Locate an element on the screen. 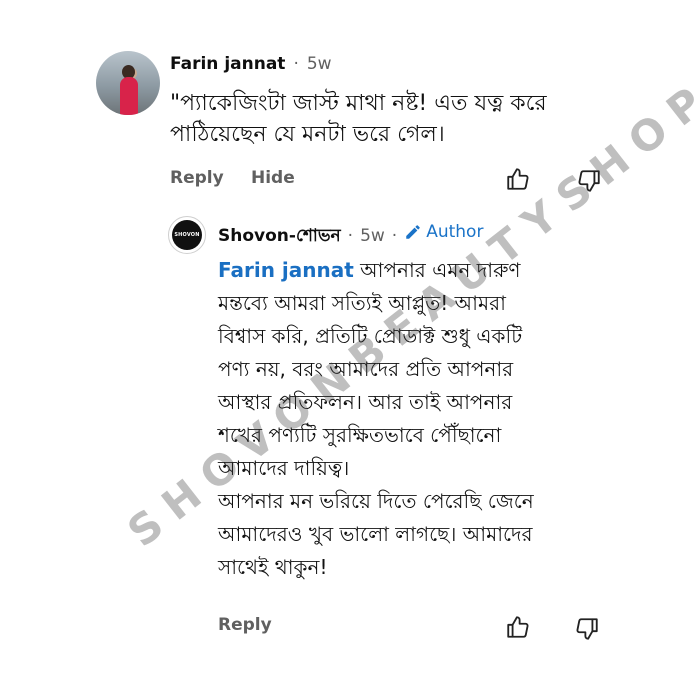 The image size is (700, 700). commenter-avatar is located at coordinates (128, 83).